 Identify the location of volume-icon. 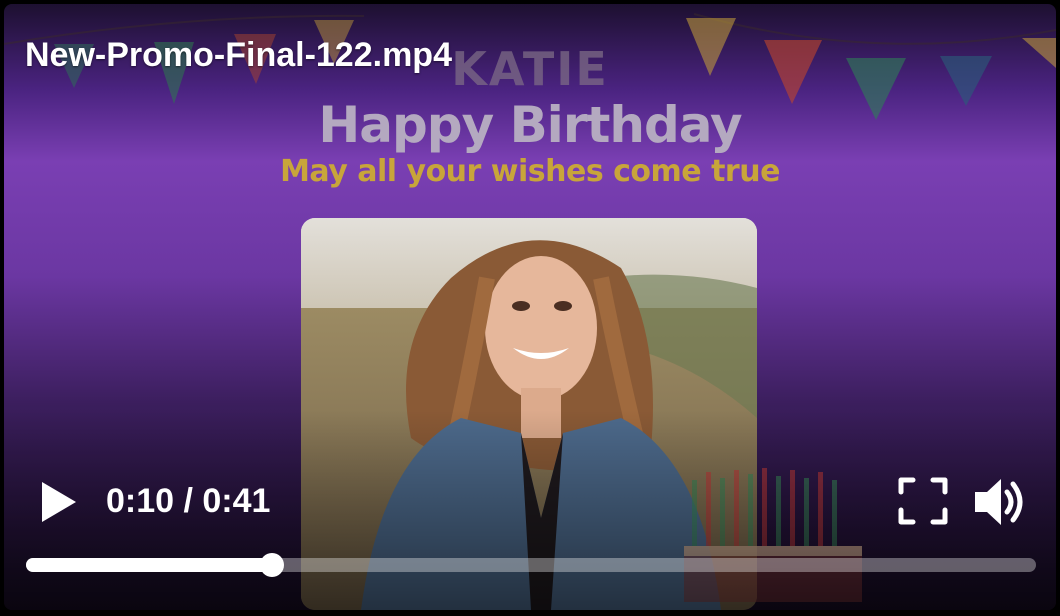
(999, 502).